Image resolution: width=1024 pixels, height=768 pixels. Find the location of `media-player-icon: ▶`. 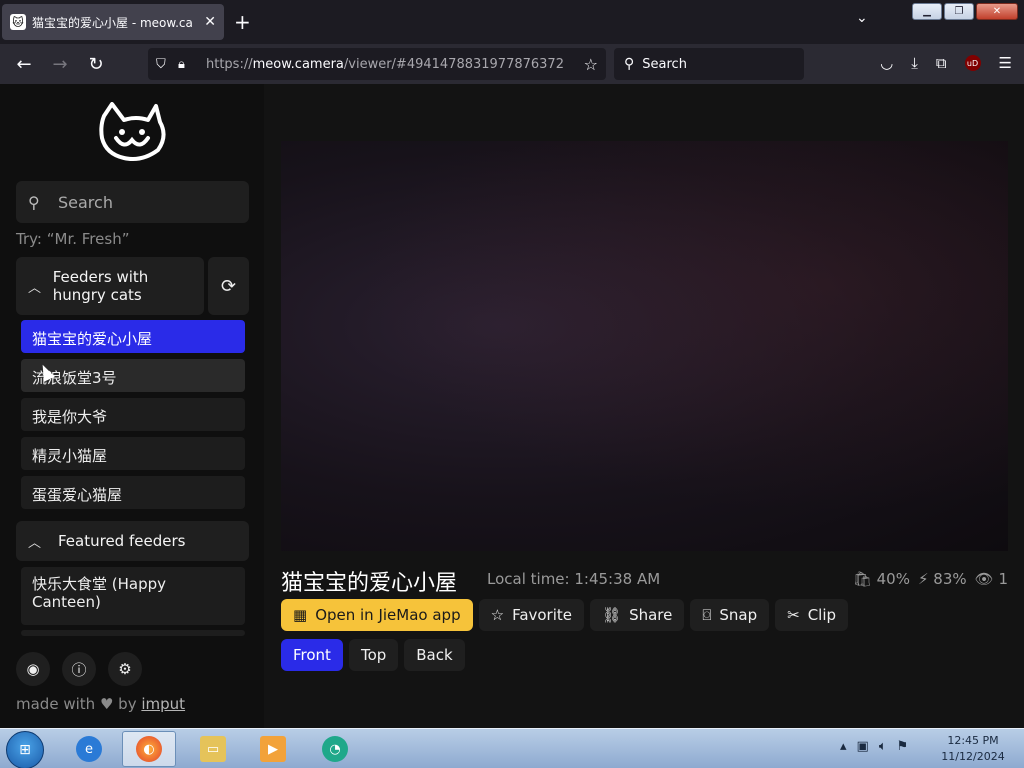

media-player-icon: ▶ is located at coordinates (273, 749).